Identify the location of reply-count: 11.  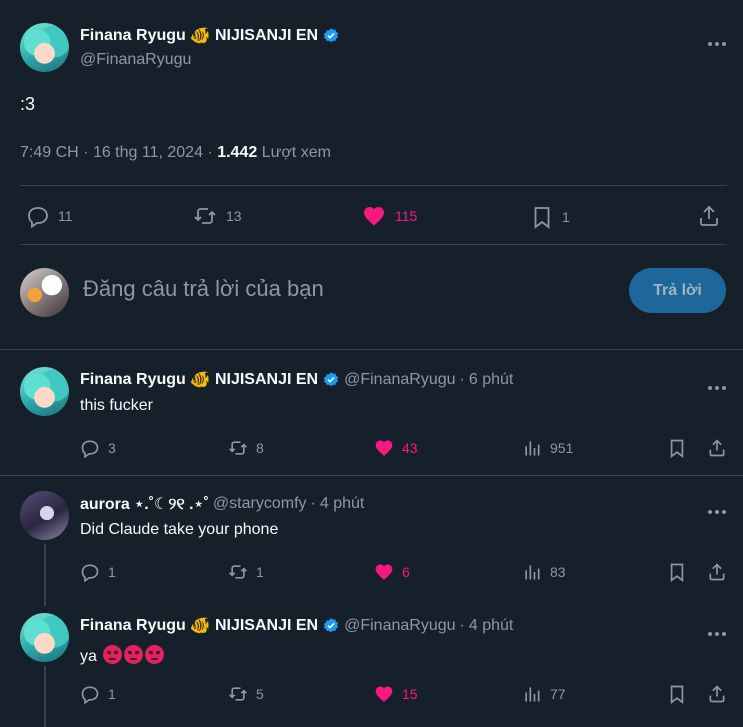
(65, 216).